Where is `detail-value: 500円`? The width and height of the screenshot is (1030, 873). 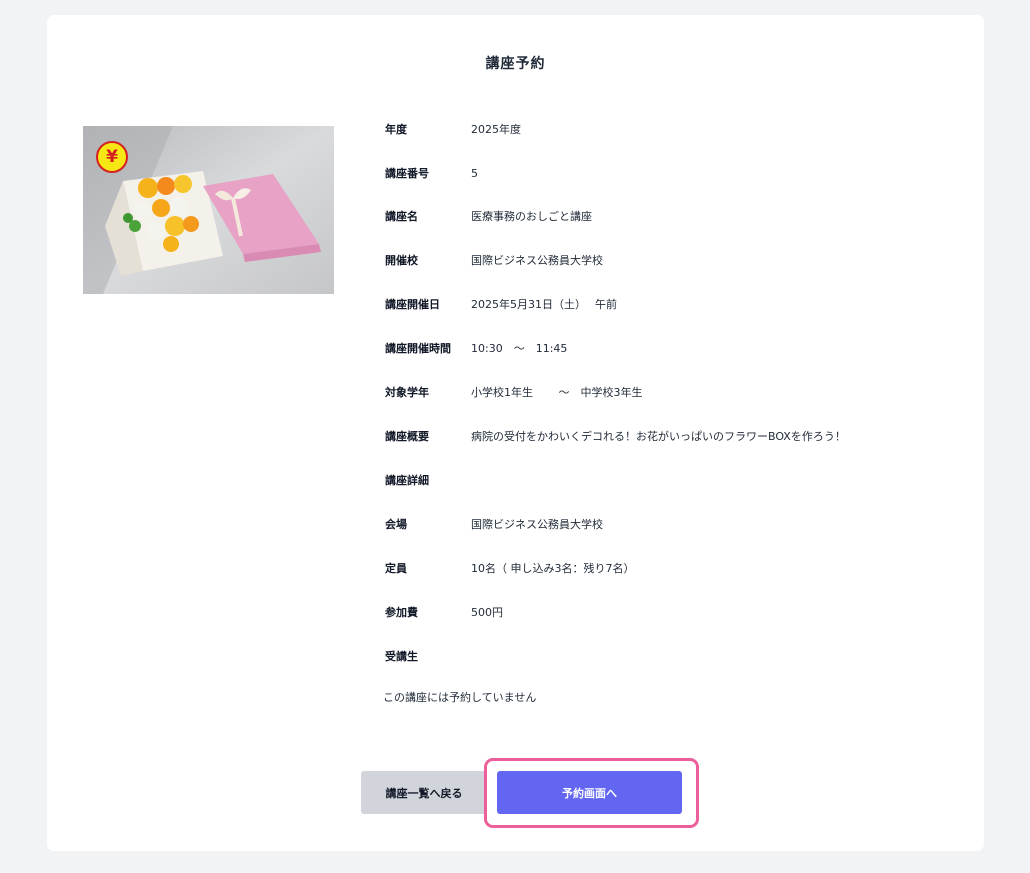
detail-value: 500円 is located at coordinates (487, 612).